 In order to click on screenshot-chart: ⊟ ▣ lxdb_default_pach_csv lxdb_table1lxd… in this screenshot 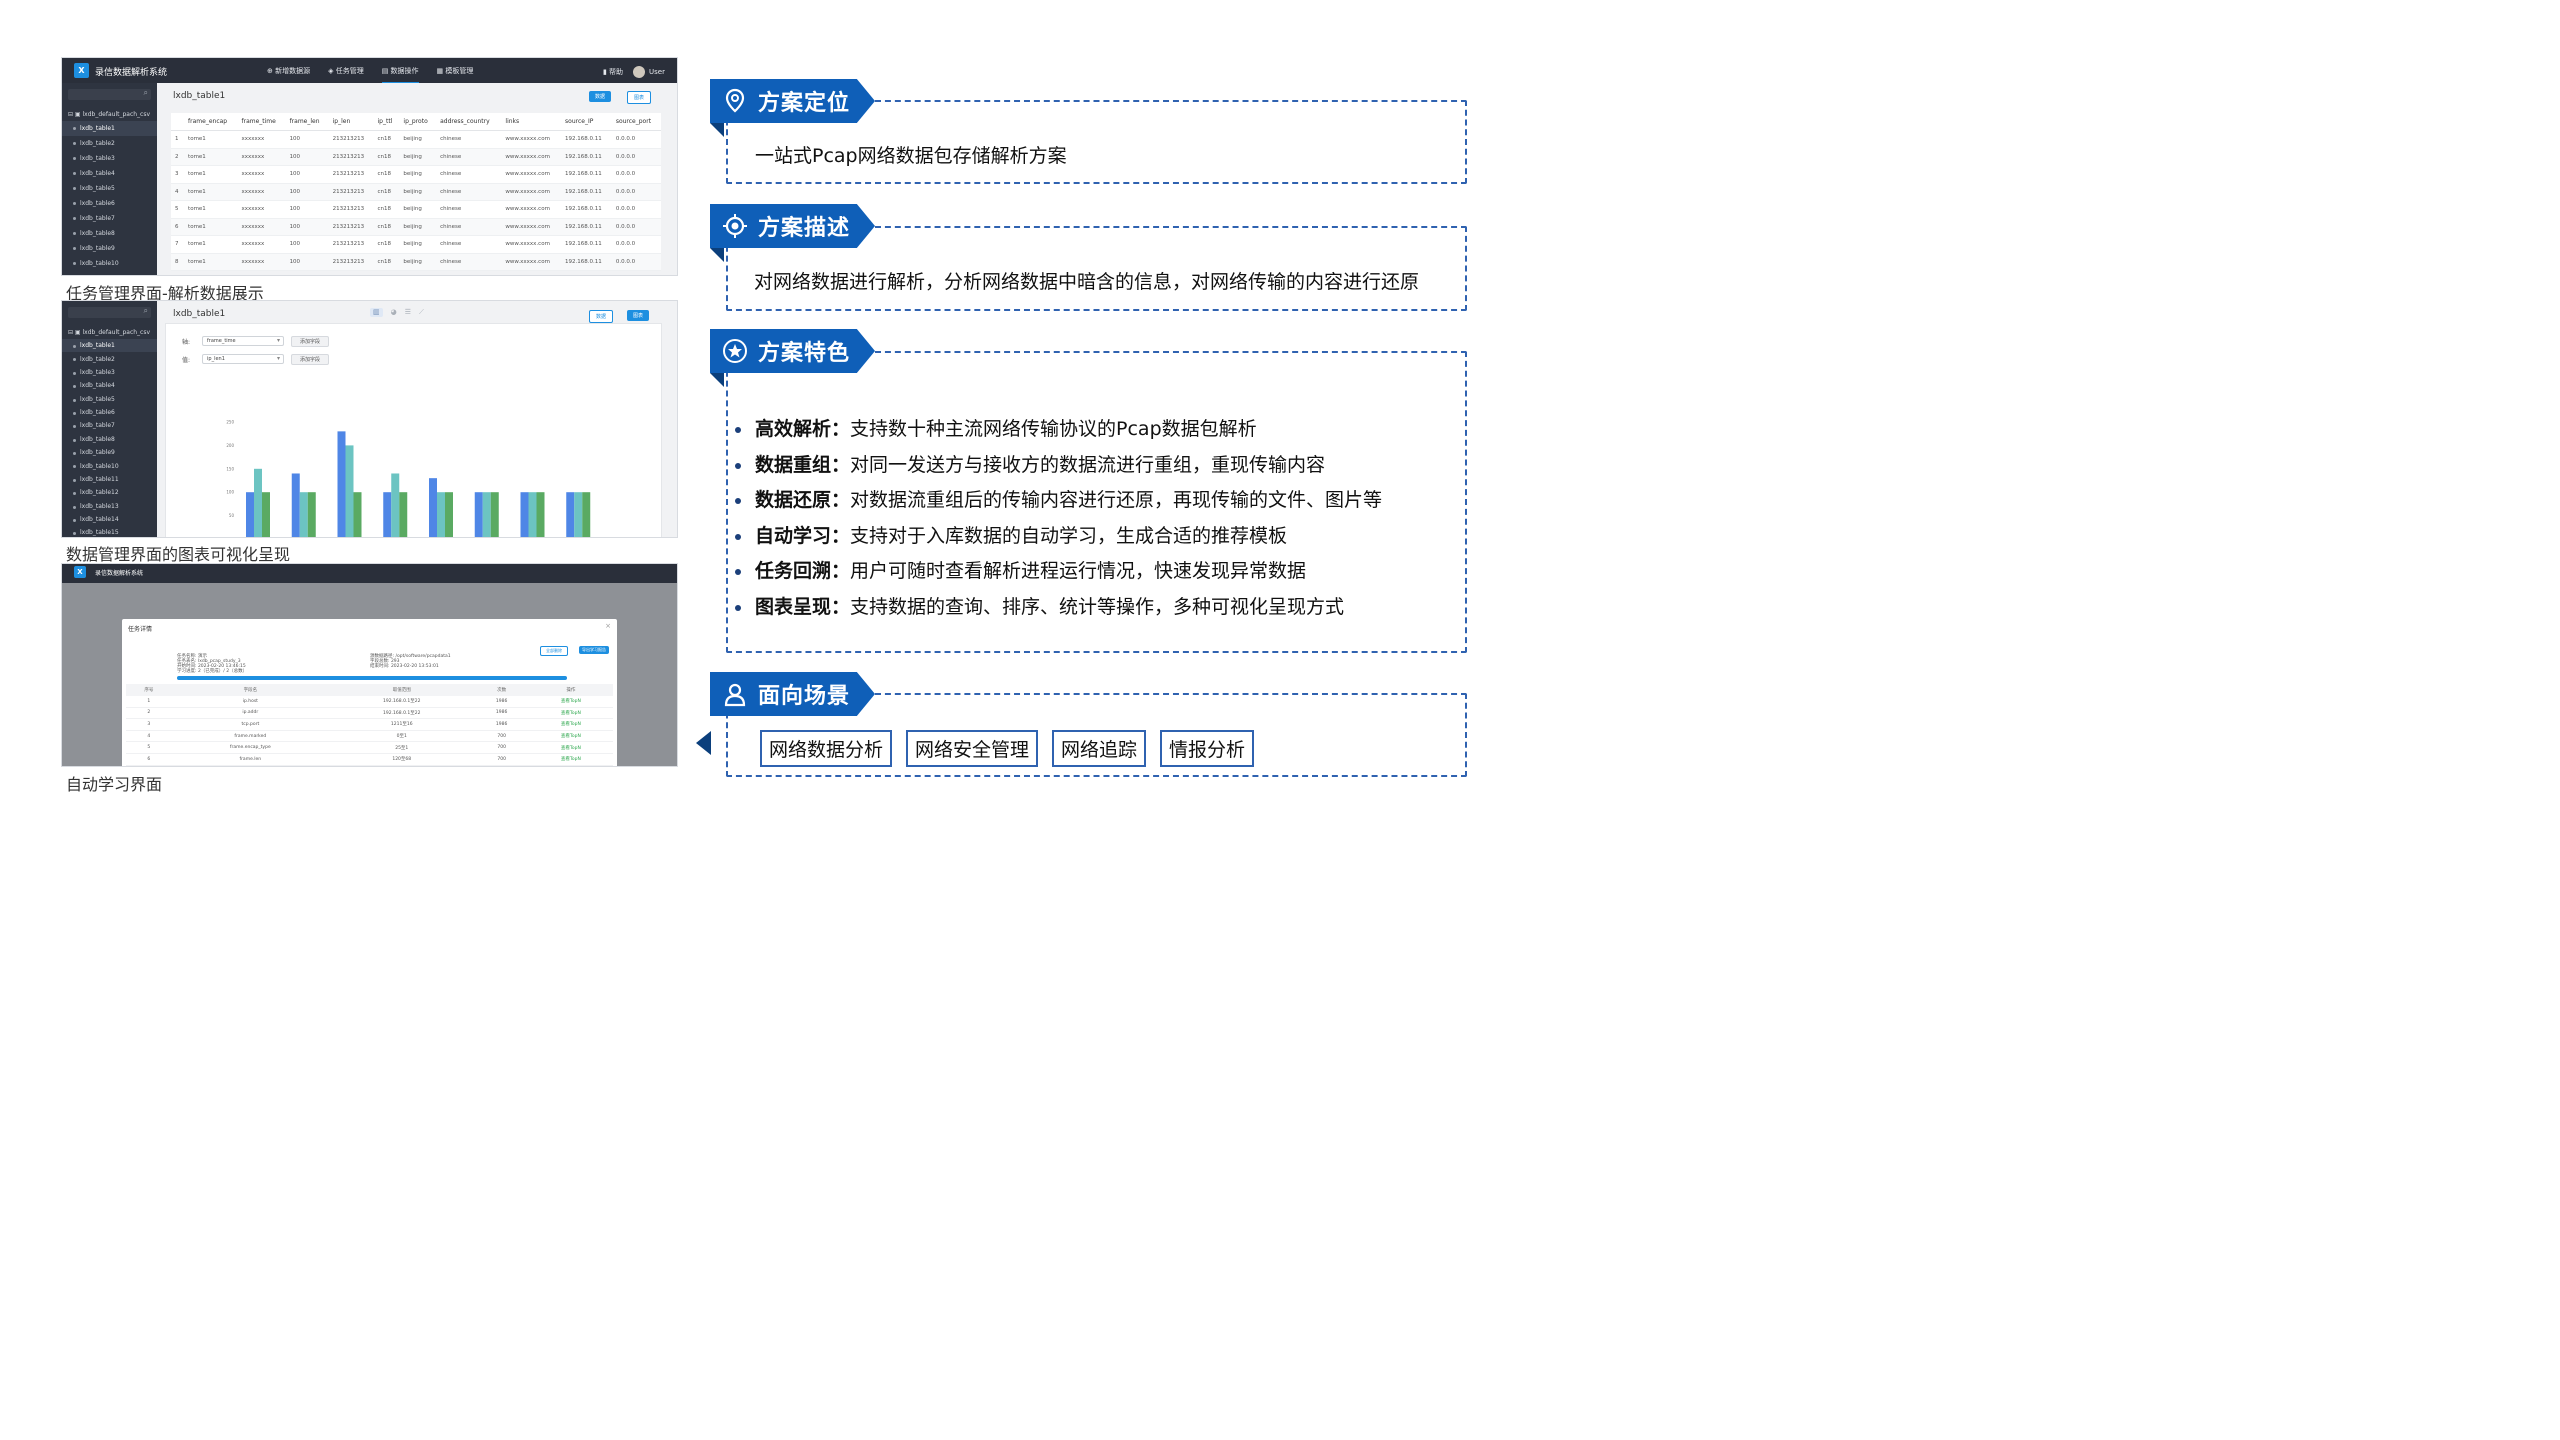, I will do `click(369, 419)`.